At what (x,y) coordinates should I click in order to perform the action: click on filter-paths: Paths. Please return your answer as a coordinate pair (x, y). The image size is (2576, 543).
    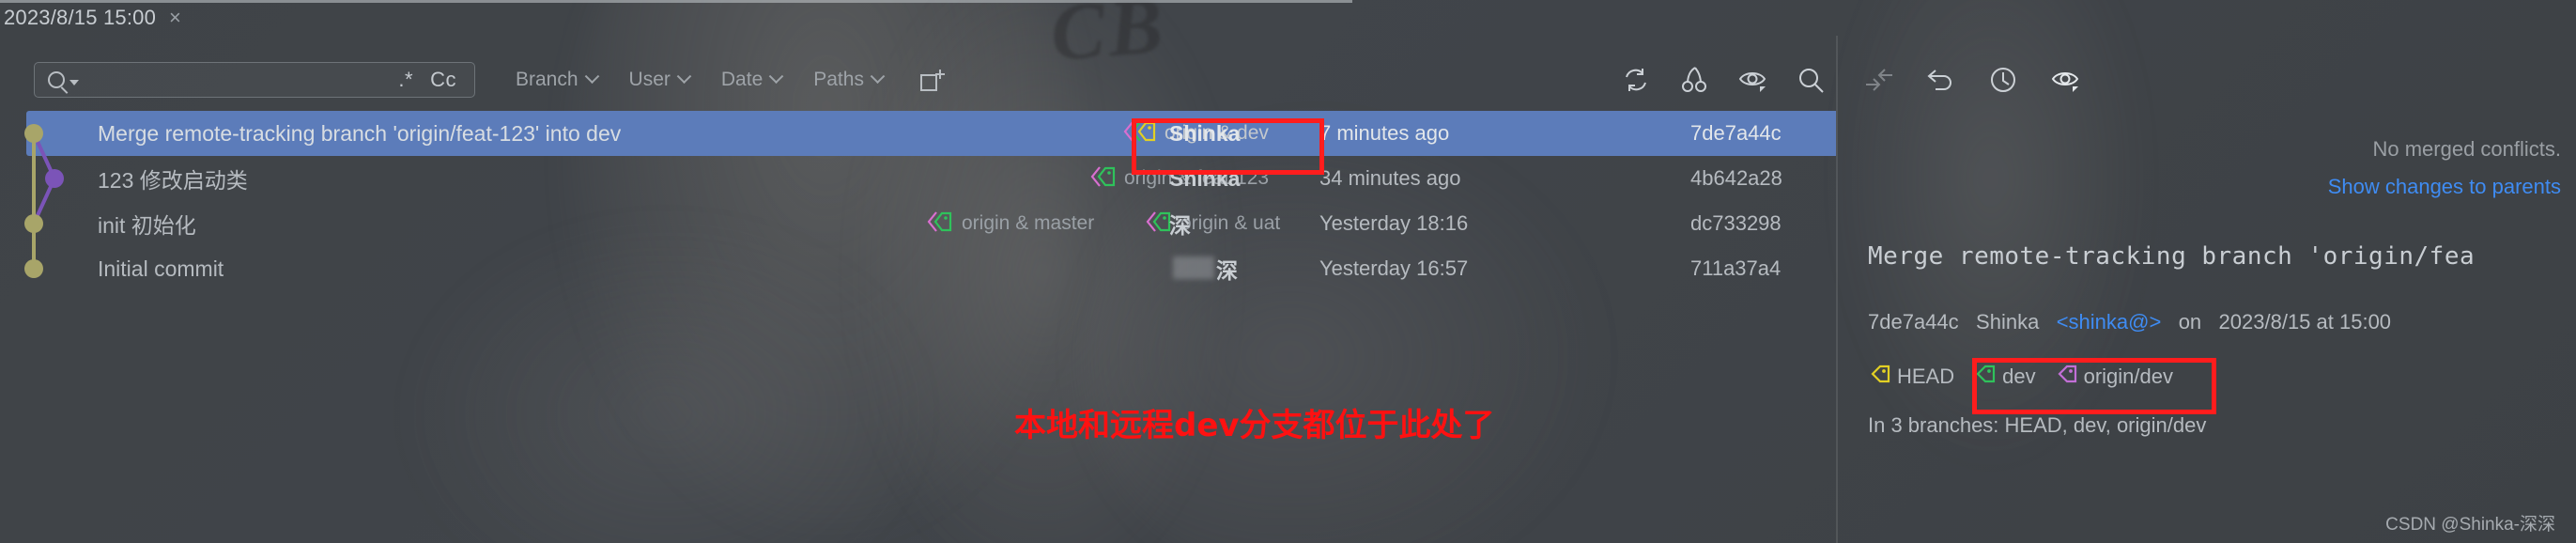
    Looking at the image, I should click on (848, 80).